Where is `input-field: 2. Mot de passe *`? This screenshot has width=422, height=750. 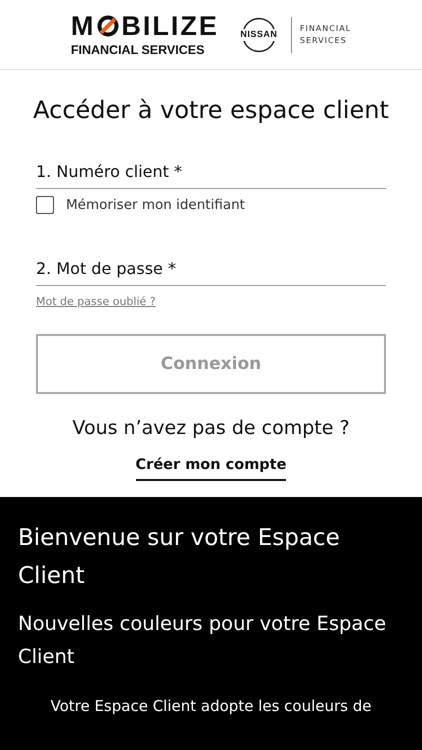
input-field: 2. Mot de passe * is located at coordinates (211, 271).